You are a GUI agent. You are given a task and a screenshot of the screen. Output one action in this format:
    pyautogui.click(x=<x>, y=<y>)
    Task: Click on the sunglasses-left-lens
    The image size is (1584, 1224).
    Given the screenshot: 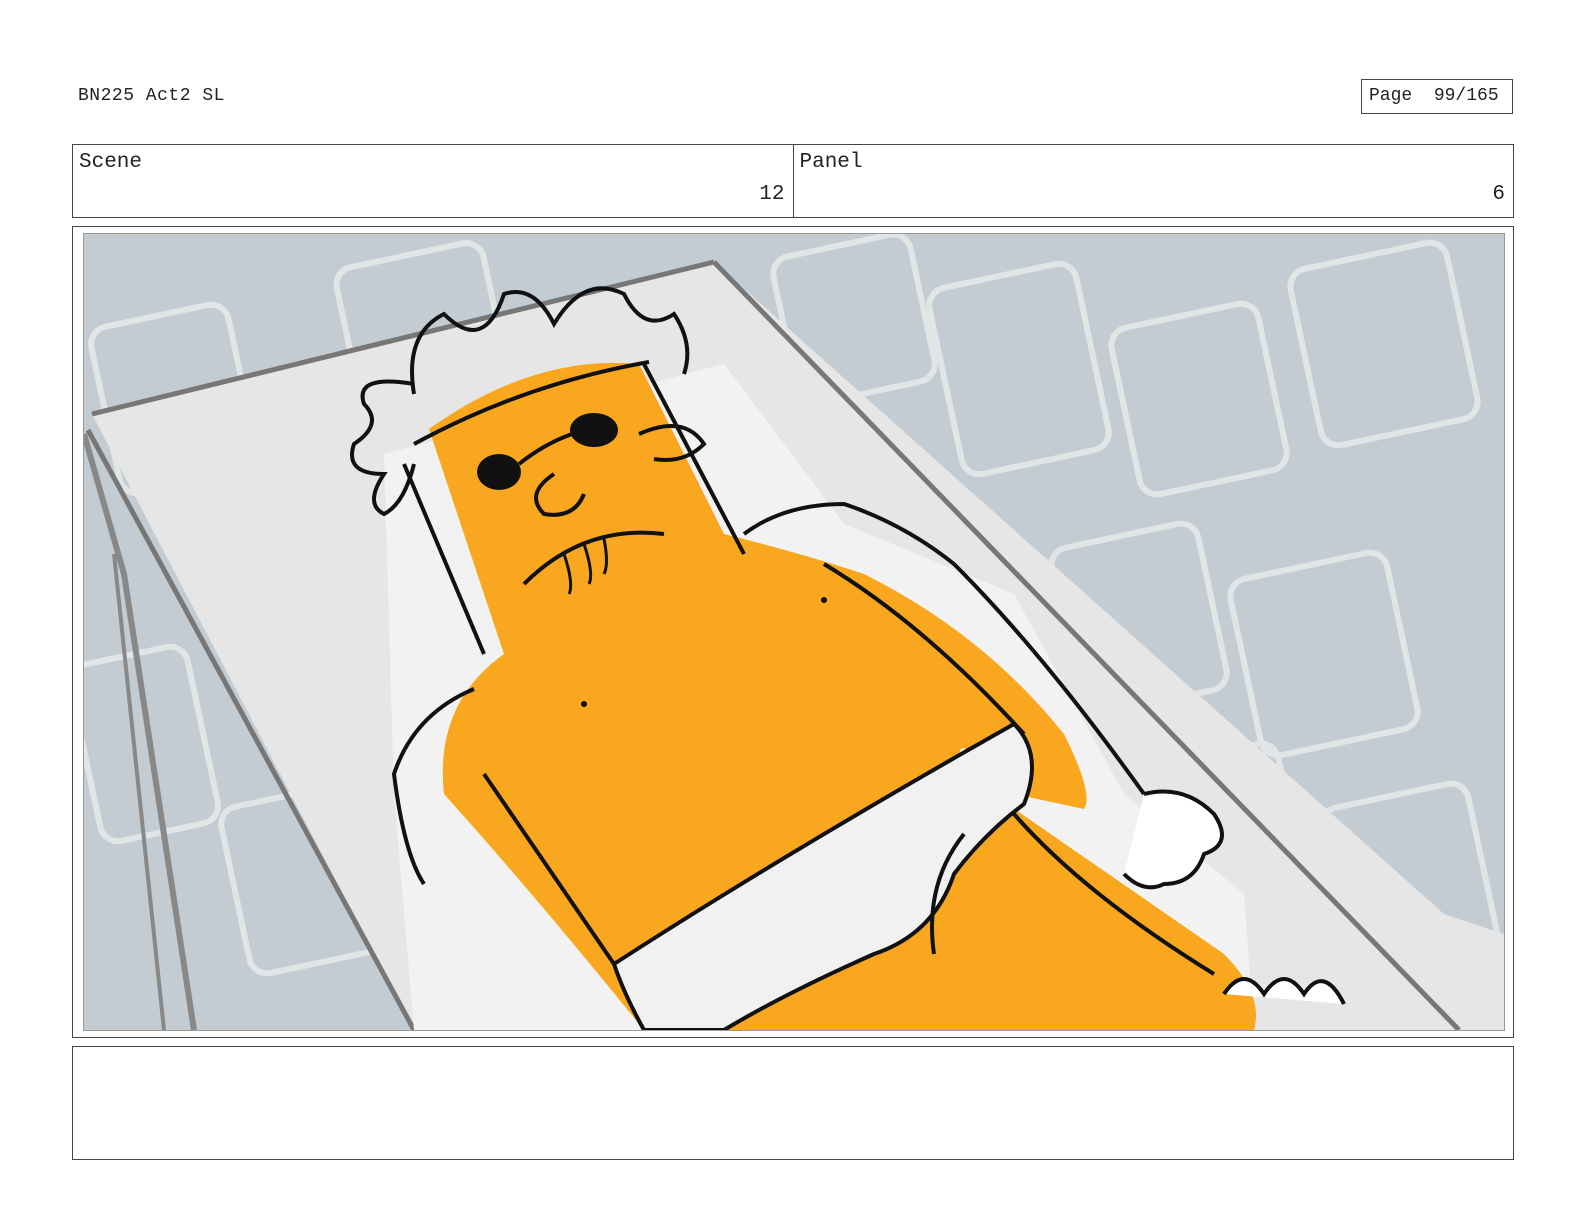 What is the action you would take?
    pyautogui.click(x=499, y=472)
    